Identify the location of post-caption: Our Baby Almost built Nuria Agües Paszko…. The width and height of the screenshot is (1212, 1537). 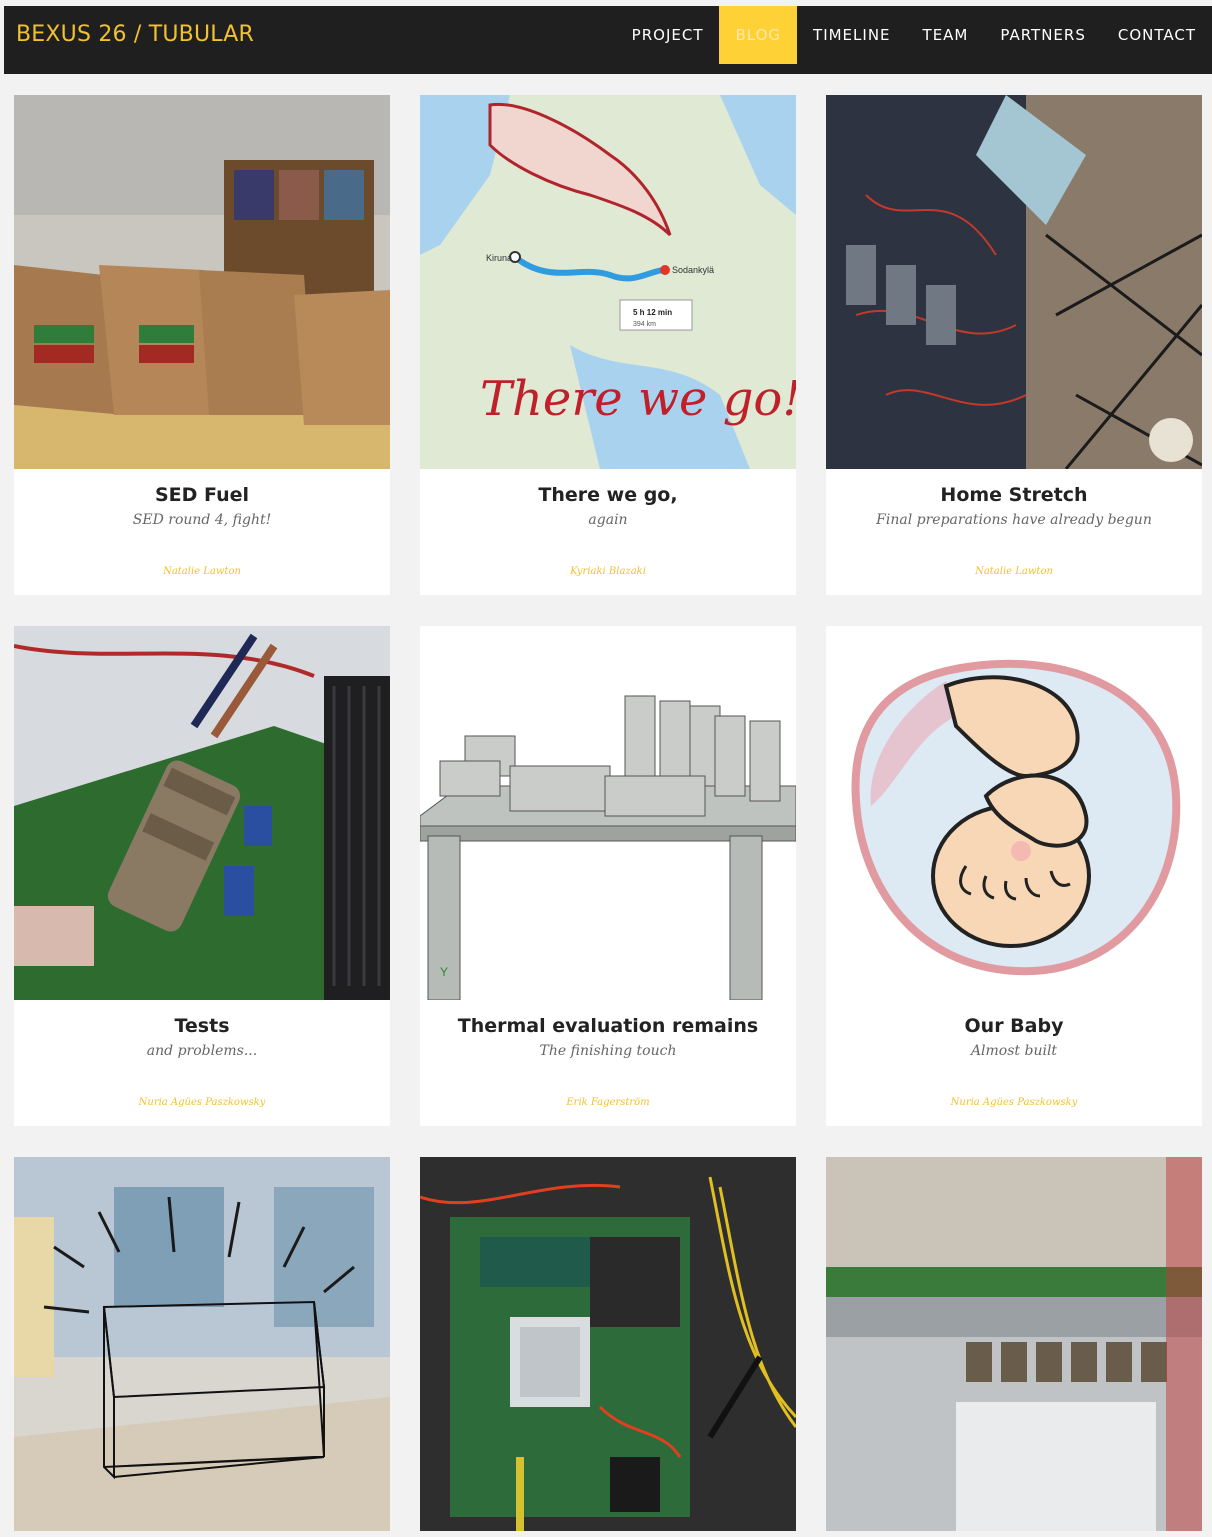
(1014, 1063).